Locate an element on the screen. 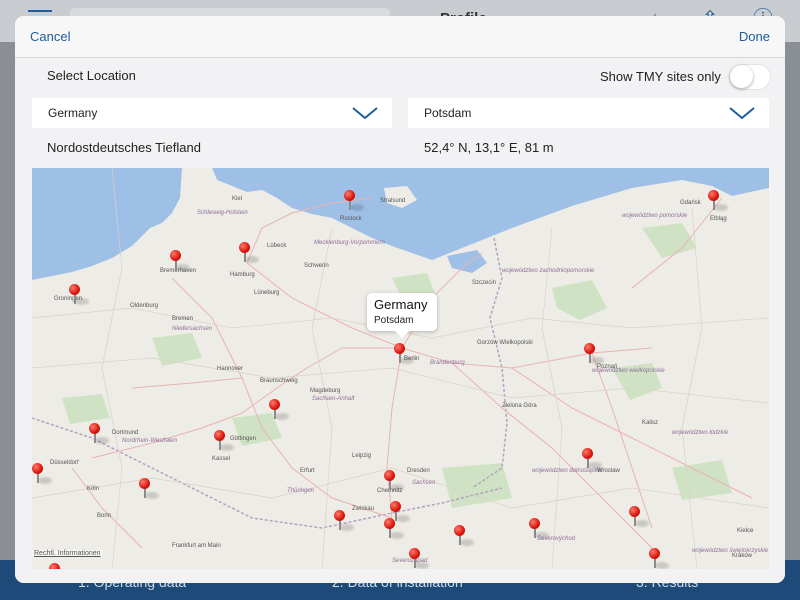  city-label-leipzig: Leipzig is located at coordinates (362, 456).